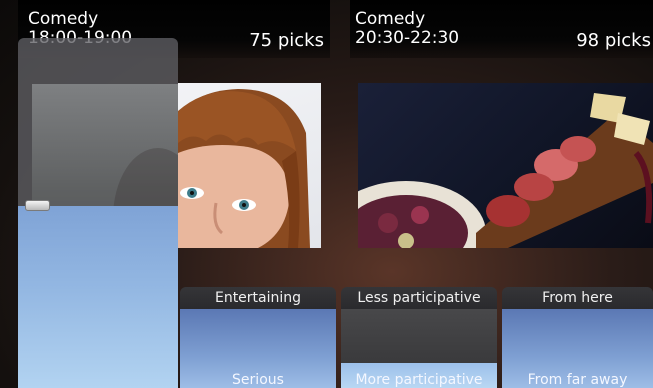  Describe the element at coordinates (258, 337) in the screenshot. I see `preference-card-entertaining-serious: Entertaining Serious` at that location.